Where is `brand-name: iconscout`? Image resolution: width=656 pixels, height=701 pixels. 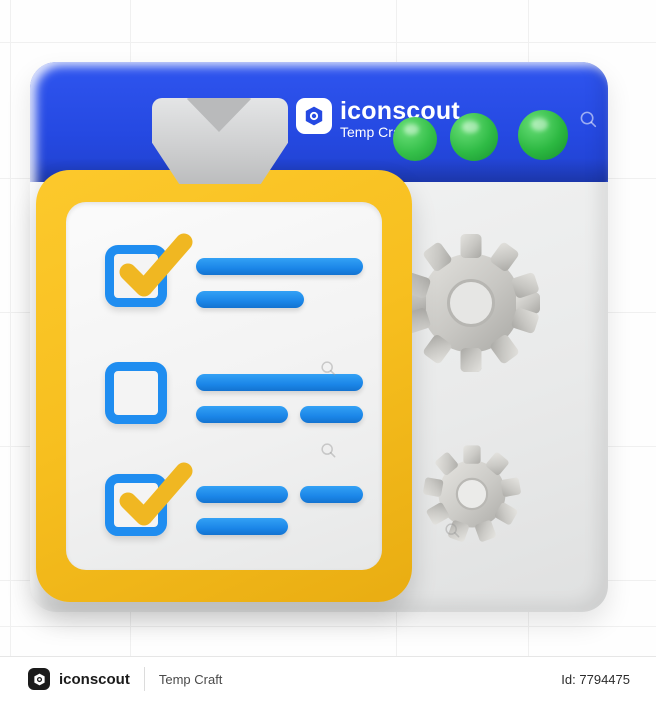 brand-name: iconscout is located at coordinates (400, 111).